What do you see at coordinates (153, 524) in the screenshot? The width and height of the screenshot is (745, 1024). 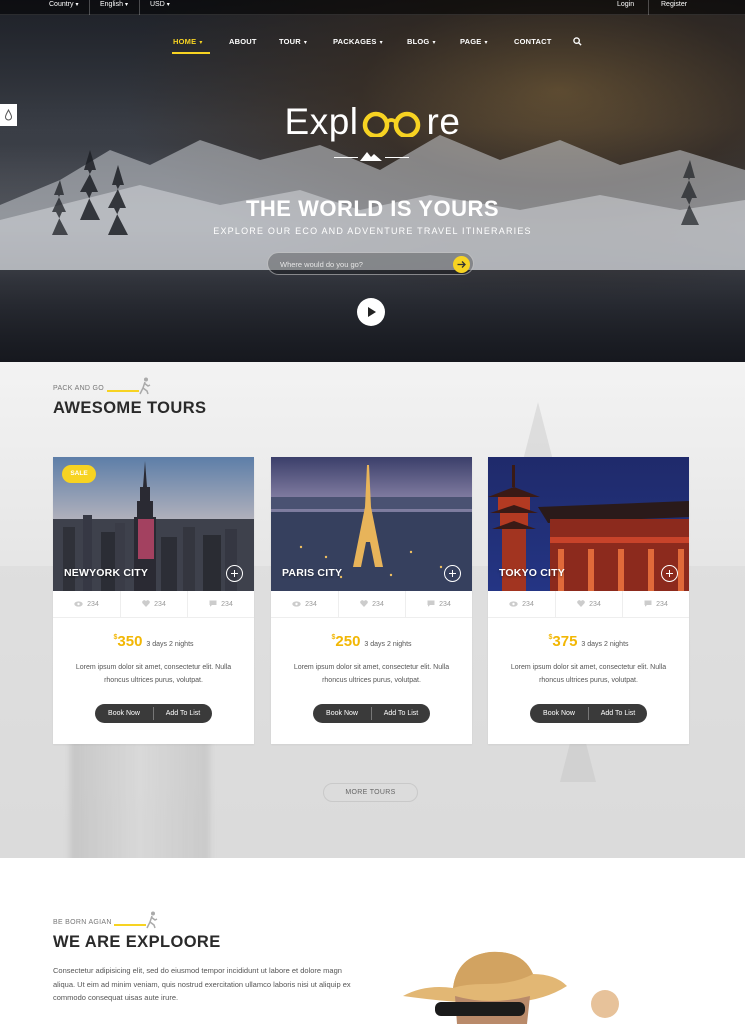 I see `tour-photo: SALE NEWYORK CITY` at bounding box center [153, 524].